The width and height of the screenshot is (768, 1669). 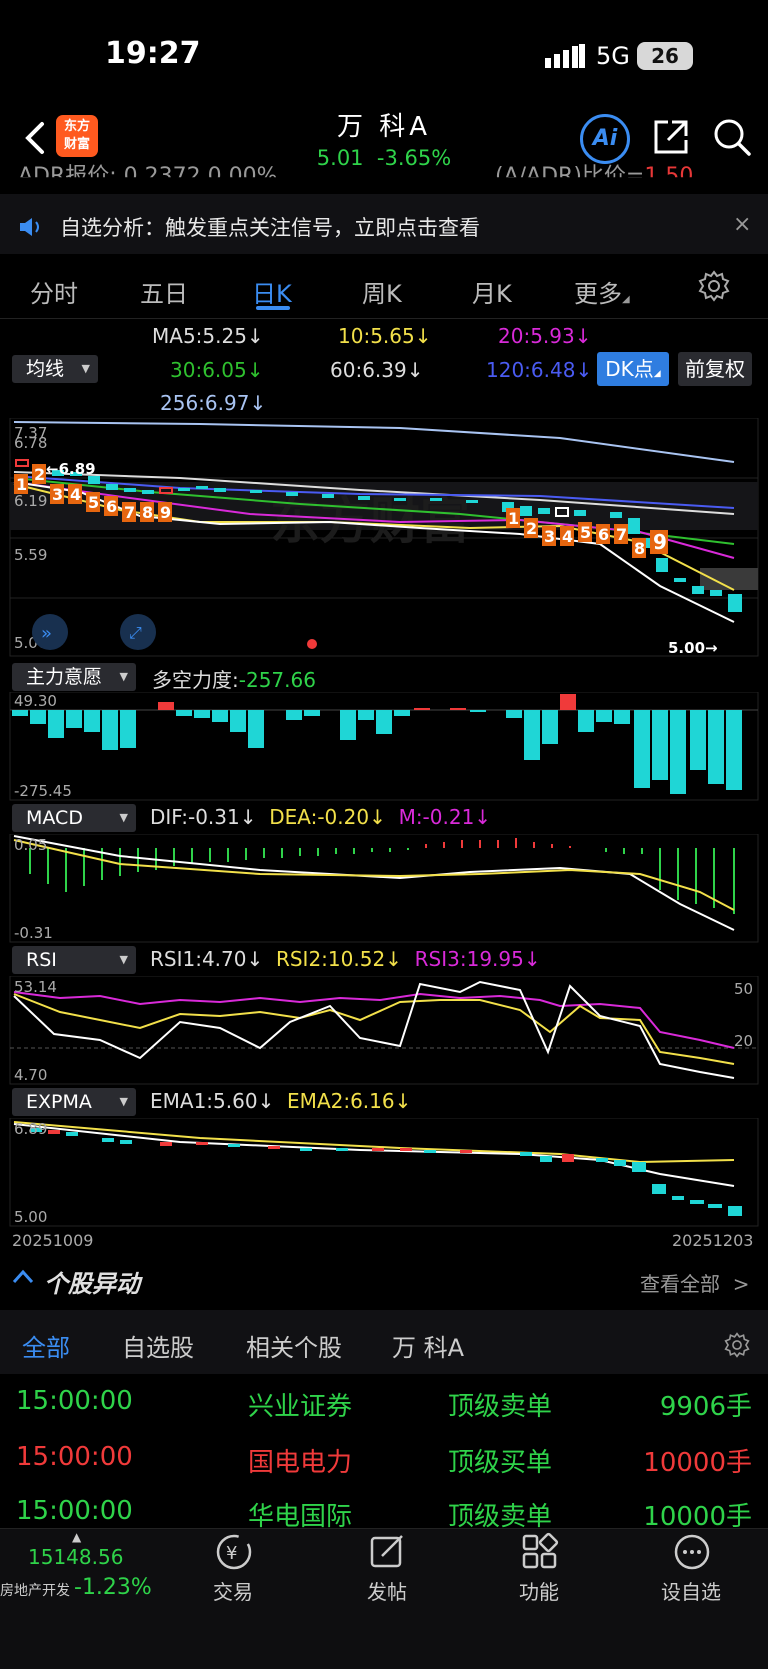 What do you see at coordinates (52, 1240) in the screenshot?
I see `date-start: 20251009` at bounding box center [52, 1240].